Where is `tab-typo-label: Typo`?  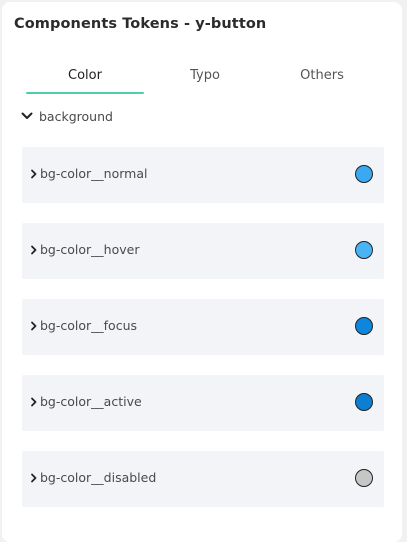
tab-typo-label: Typo is located at coordinates (205, 75).